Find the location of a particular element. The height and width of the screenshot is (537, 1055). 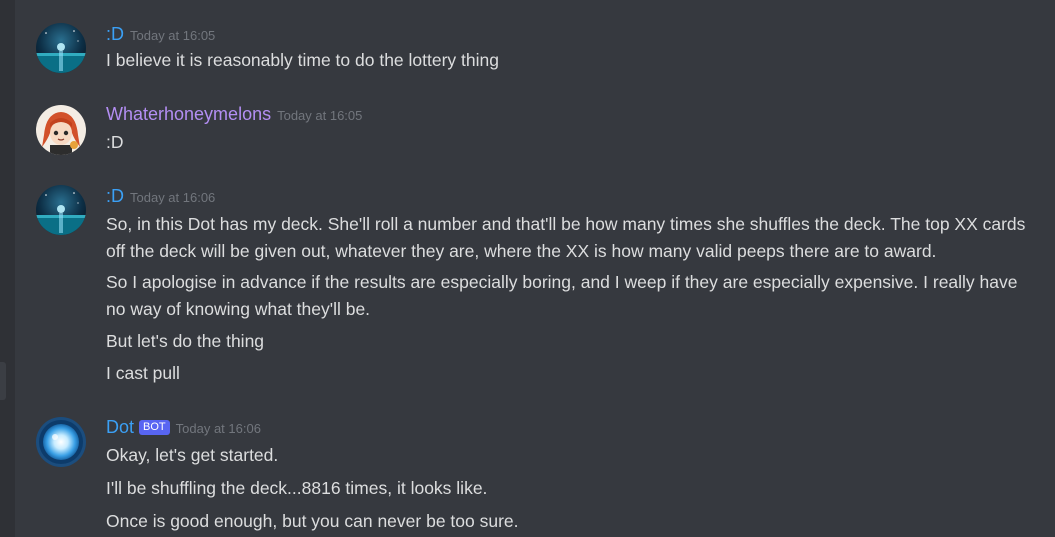

username: Dot is located at coordinates (120, 427).